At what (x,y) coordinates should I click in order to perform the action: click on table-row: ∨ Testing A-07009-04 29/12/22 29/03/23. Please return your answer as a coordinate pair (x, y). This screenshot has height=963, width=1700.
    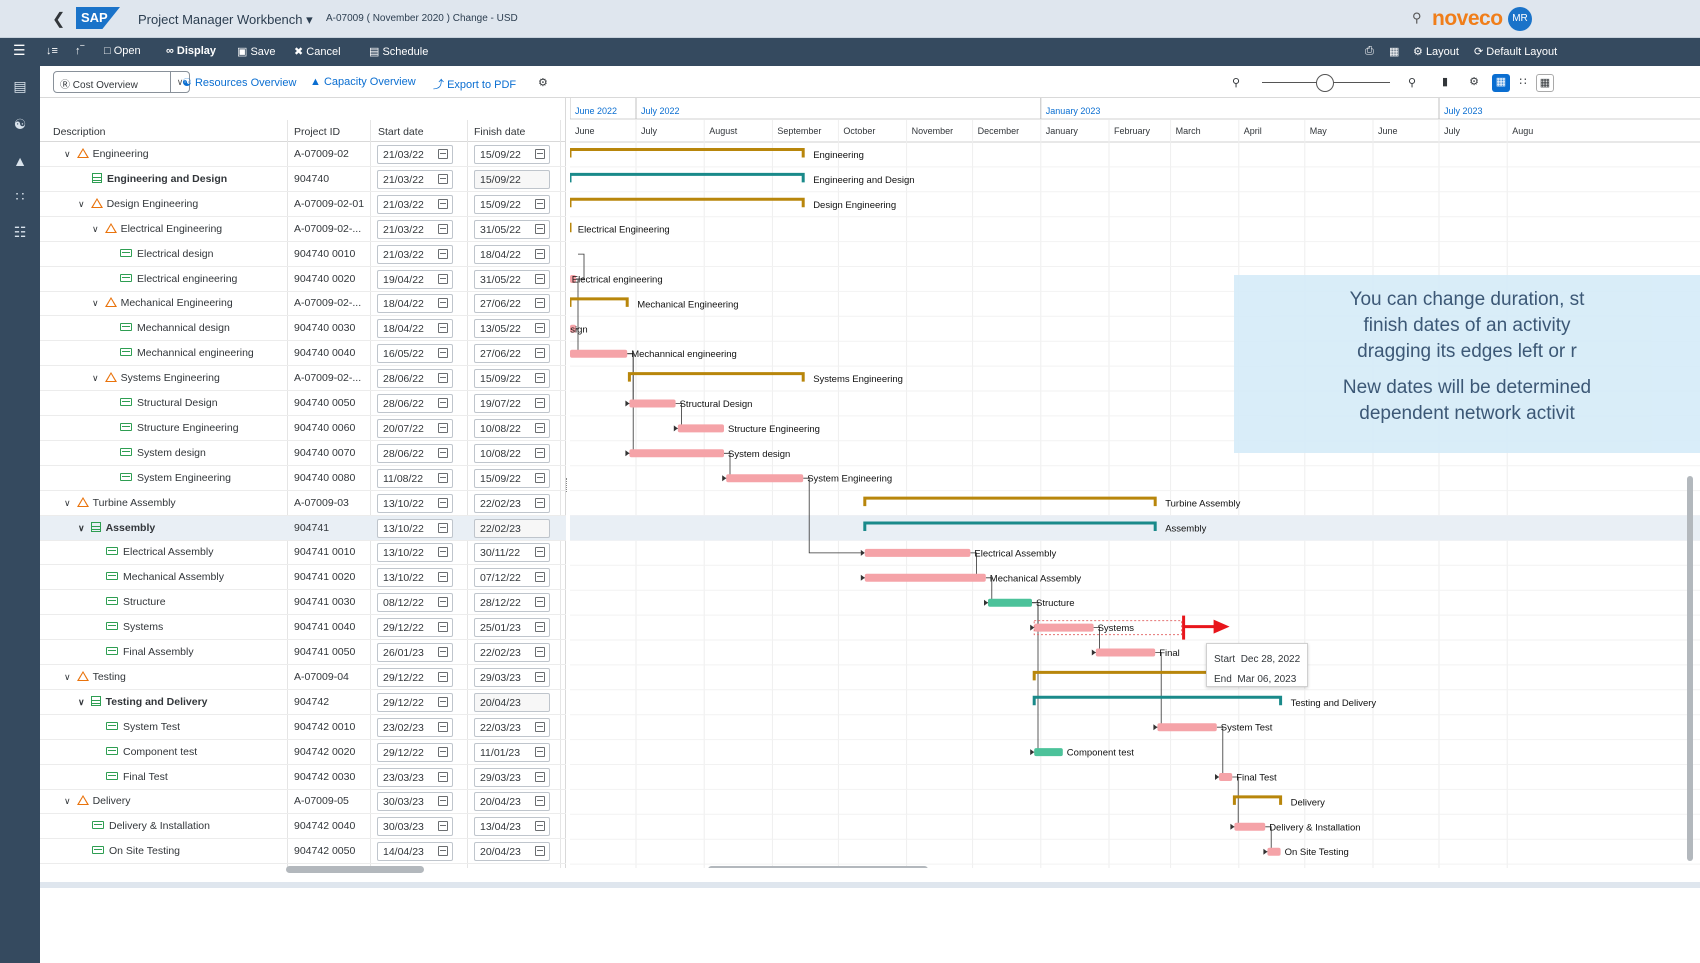
    Looking at the image, I should click on (303, 677).